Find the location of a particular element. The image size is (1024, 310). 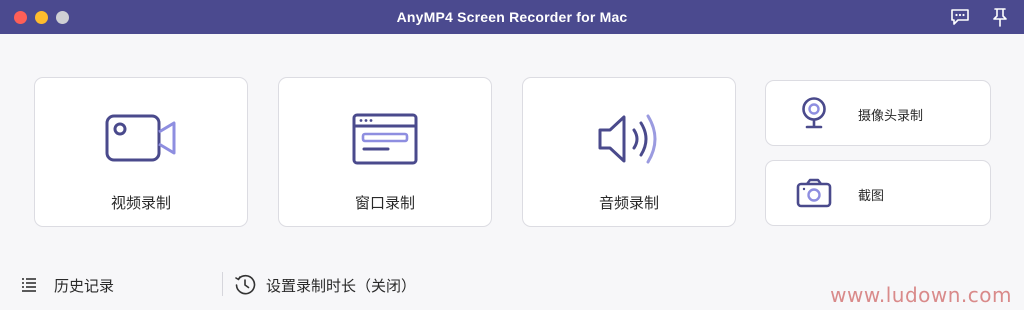

title-bar: AnyMP4 Screen Recorder for Mac is located at coordinates (512, 17).